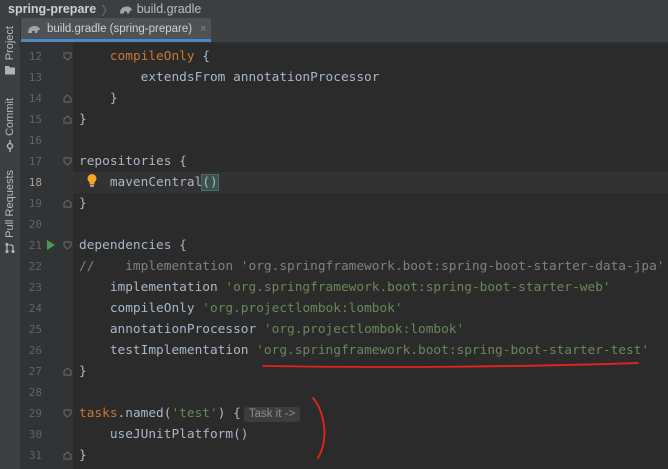 This screenshot has height=469, width=668. What do you see at coordinates (98, 413) in the screenshot?
I see `code-token: tasks` at bounding box center [98, 413].